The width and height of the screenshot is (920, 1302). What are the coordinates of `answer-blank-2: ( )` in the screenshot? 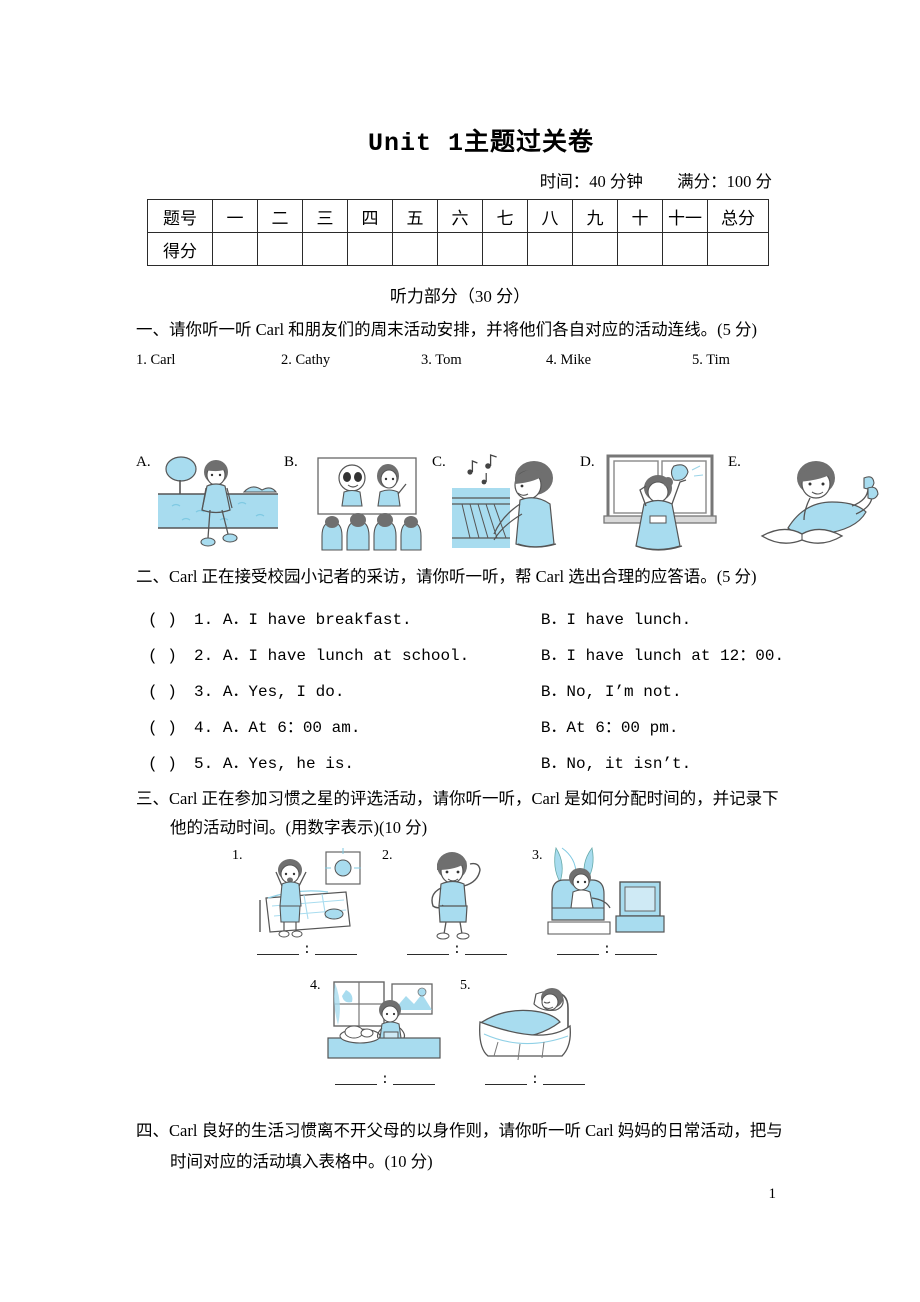 It's located at (171, 656).